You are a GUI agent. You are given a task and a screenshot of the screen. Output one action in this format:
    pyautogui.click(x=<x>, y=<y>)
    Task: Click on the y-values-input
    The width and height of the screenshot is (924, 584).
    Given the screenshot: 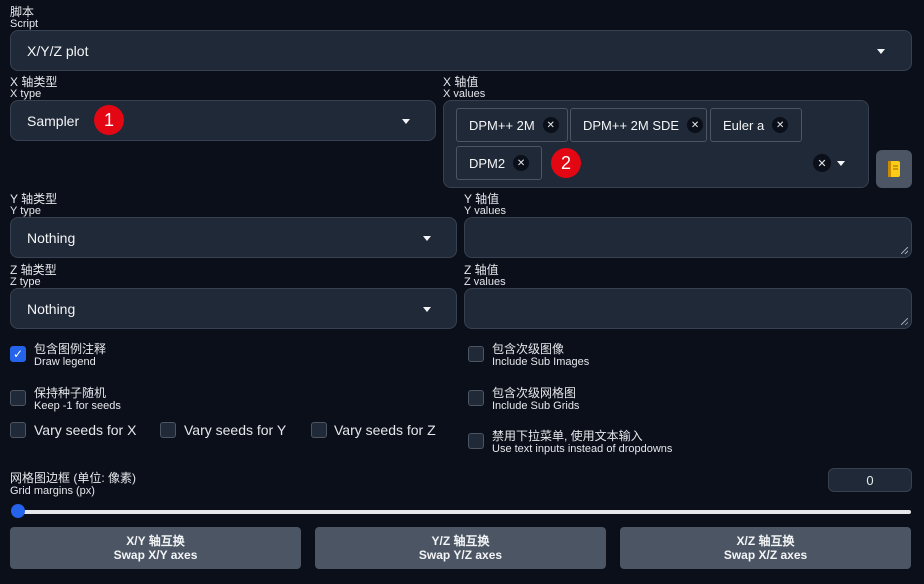 What is the action you would take?
    pyautogui.click(x=688, y=237)
    